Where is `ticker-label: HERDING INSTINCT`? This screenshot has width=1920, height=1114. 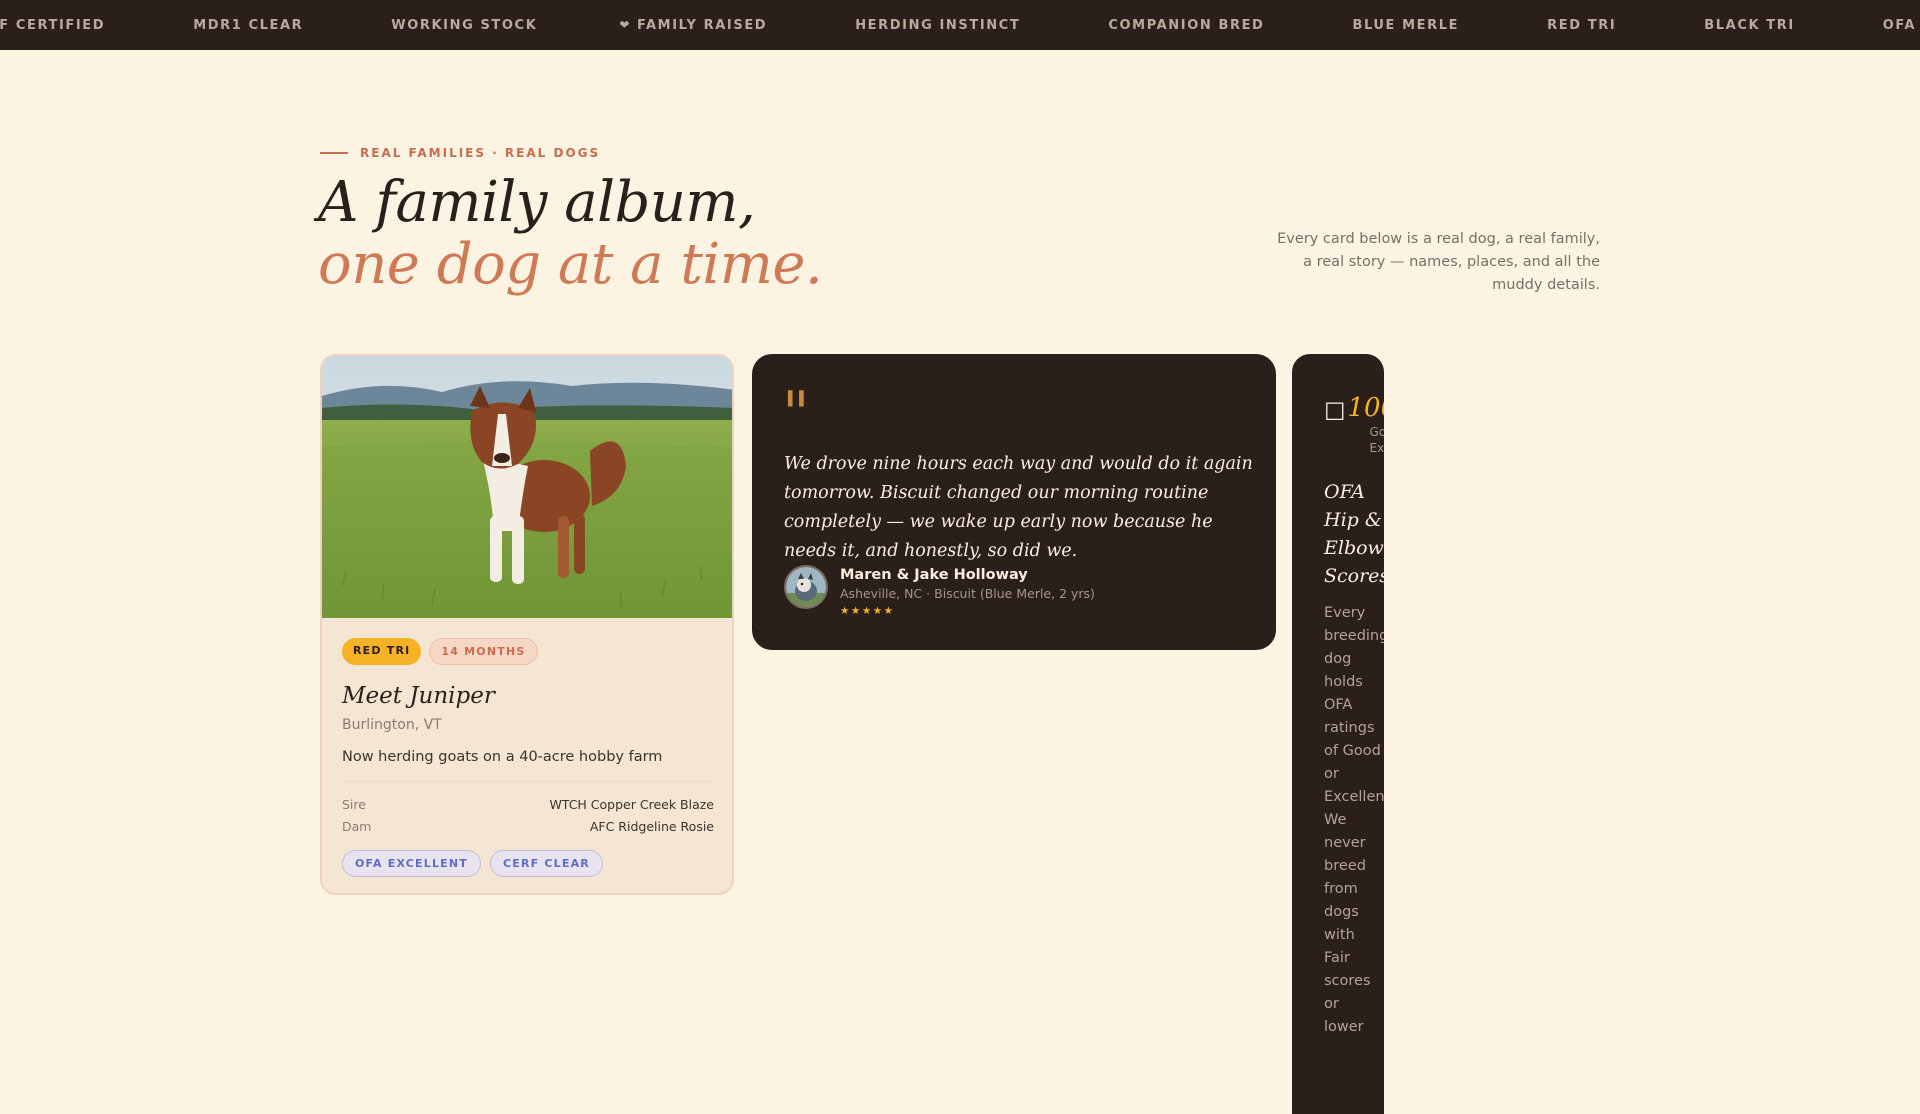
ticker-label: HERDING INSTINCT is located at coordinates (938, 25).